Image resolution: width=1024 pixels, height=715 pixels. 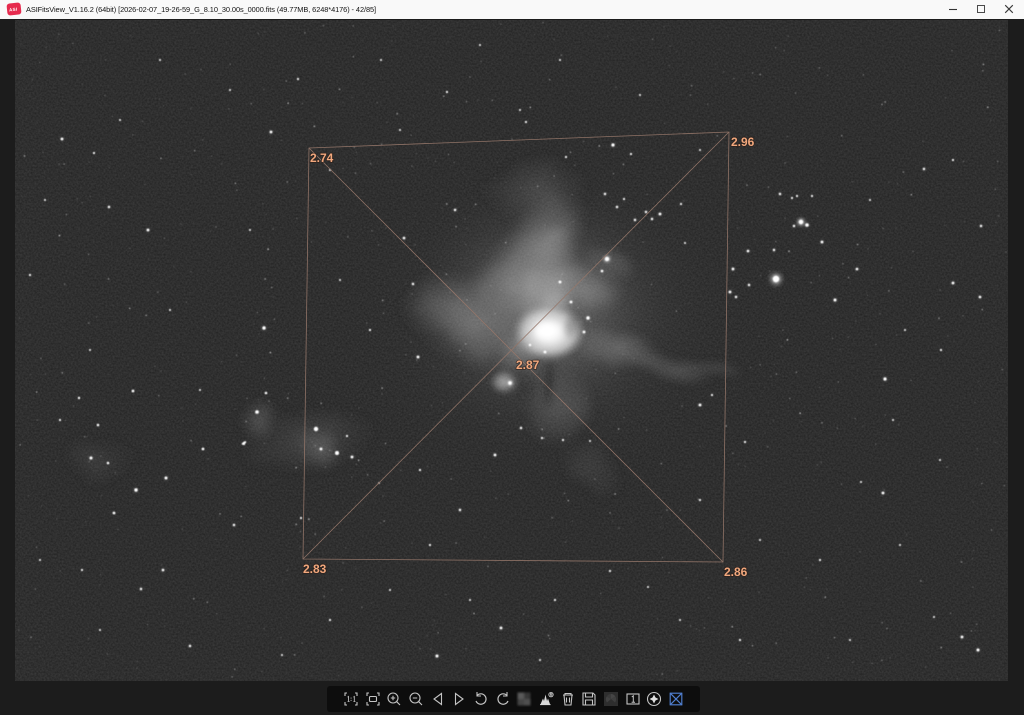 I want to click on svg-text: 2.86, so click(x=736, y=572).